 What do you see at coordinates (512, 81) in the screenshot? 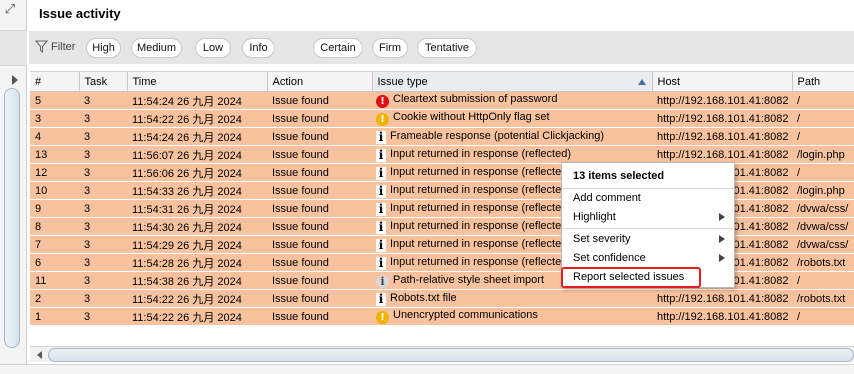
I see `column-header-issue-type: Issue type` at bounding box center [512, 81].